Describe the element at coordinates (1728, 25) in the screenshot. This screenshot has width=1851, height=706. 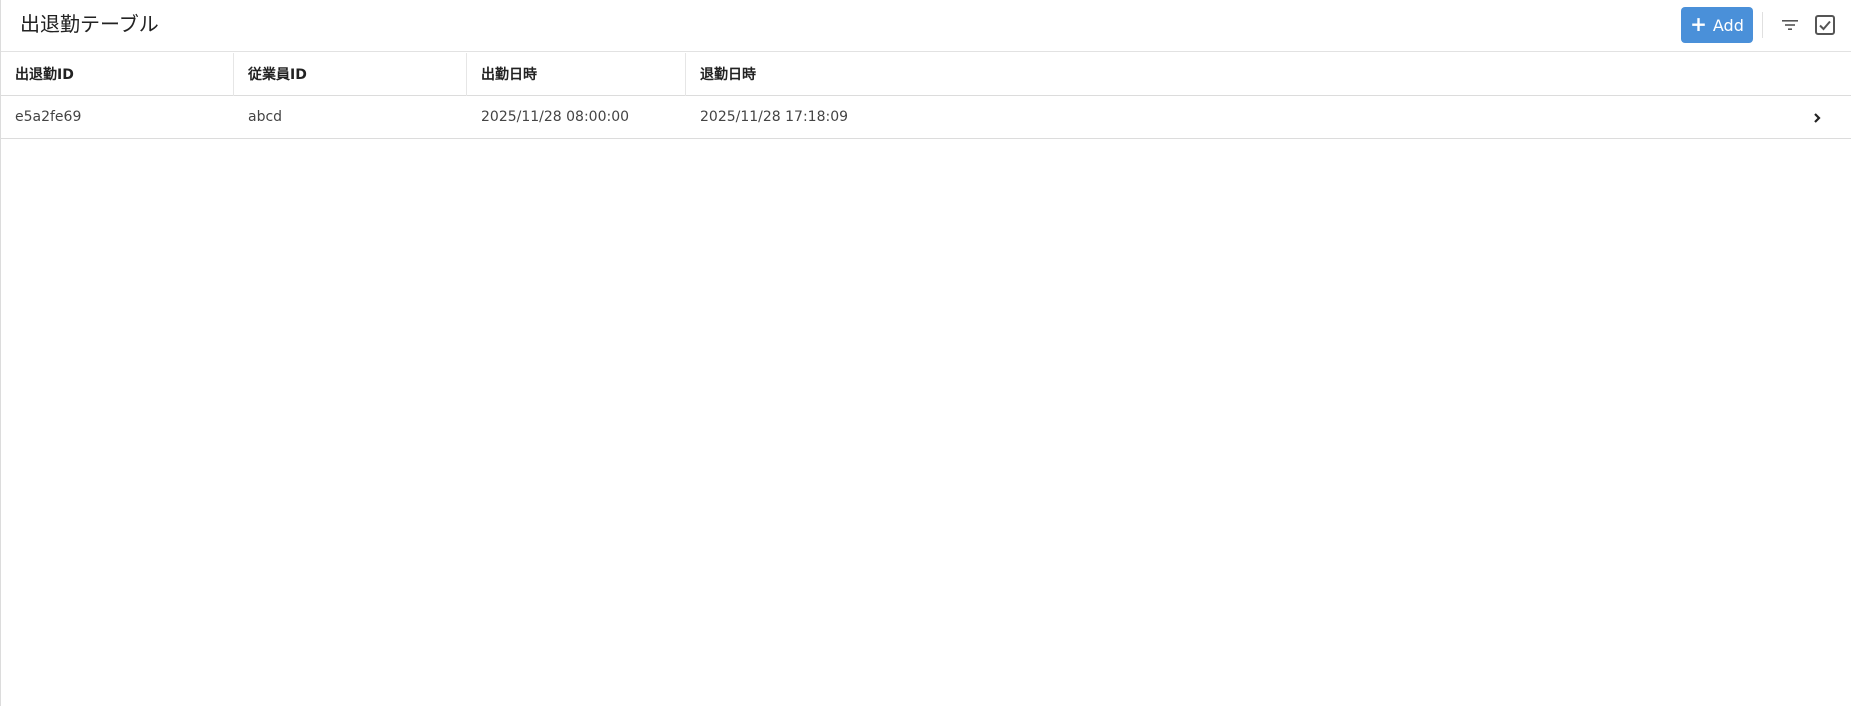
I see `add-button-label: Add` at that location.